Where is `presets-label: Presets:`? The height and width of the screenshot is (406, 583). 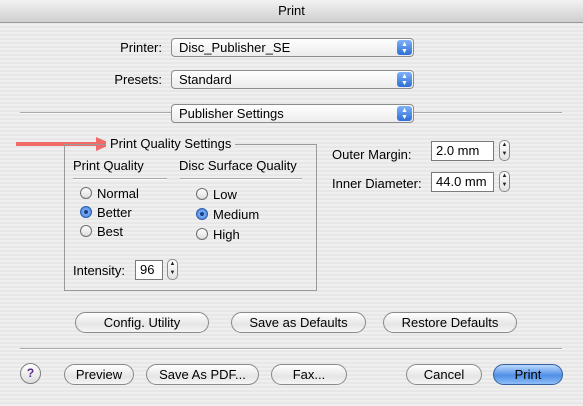 presets-label: Presets: is located at coordinates (138, 79).